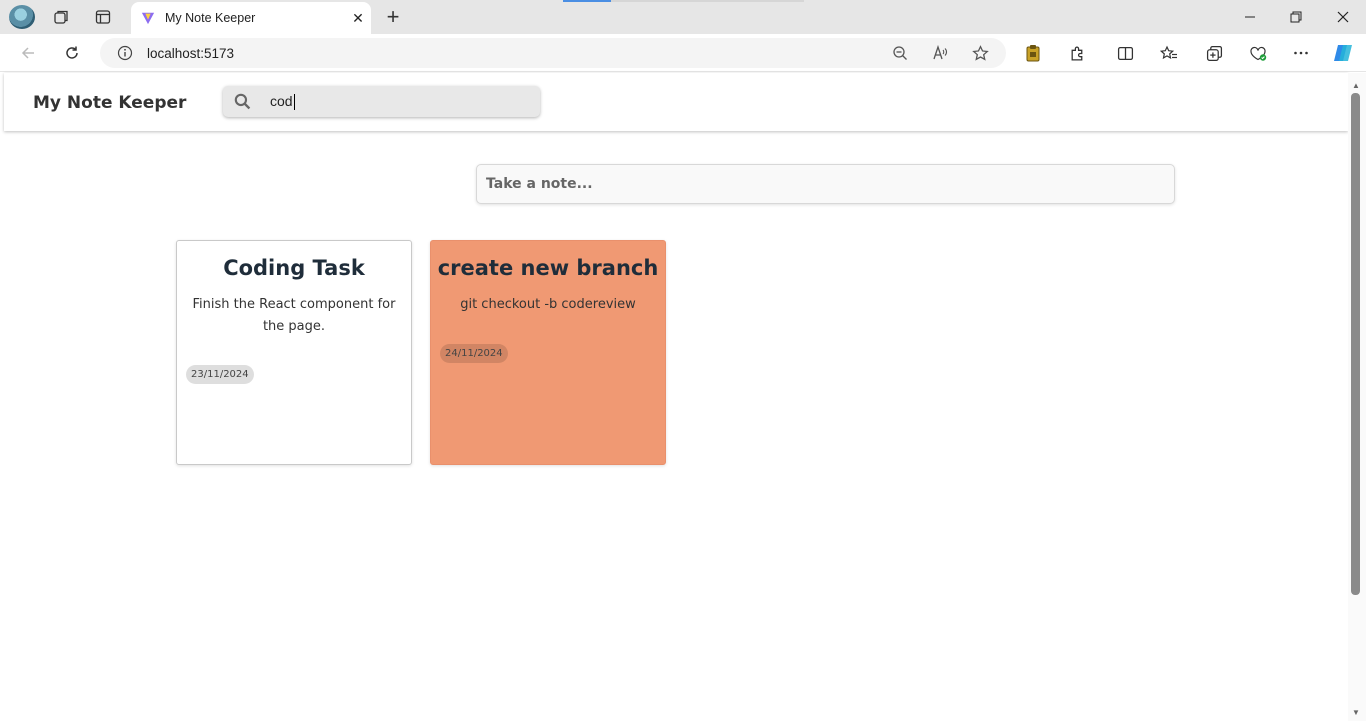  I want to click on browser-toolbar: localhost:5173, so click(683, 53).